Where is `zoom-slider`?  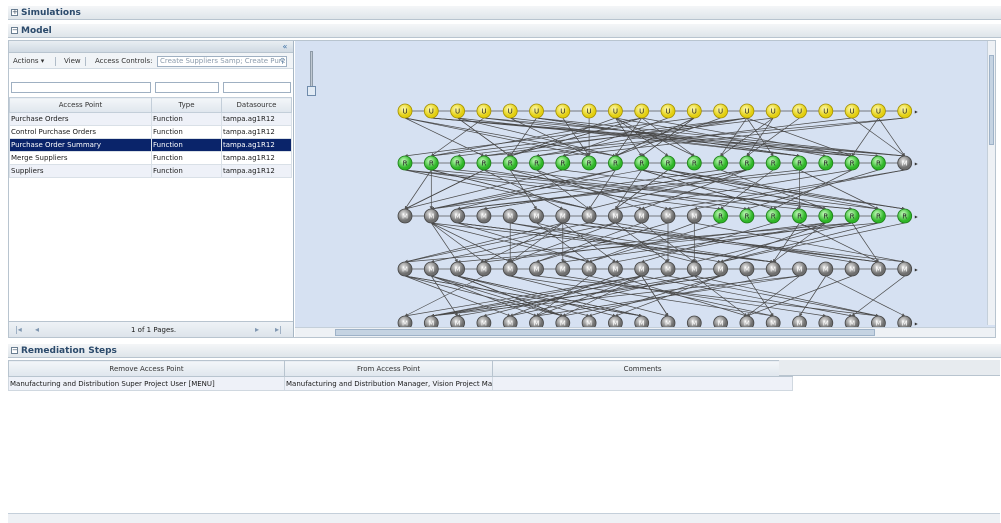 zoom-slider is located at coordinates (311, 81).